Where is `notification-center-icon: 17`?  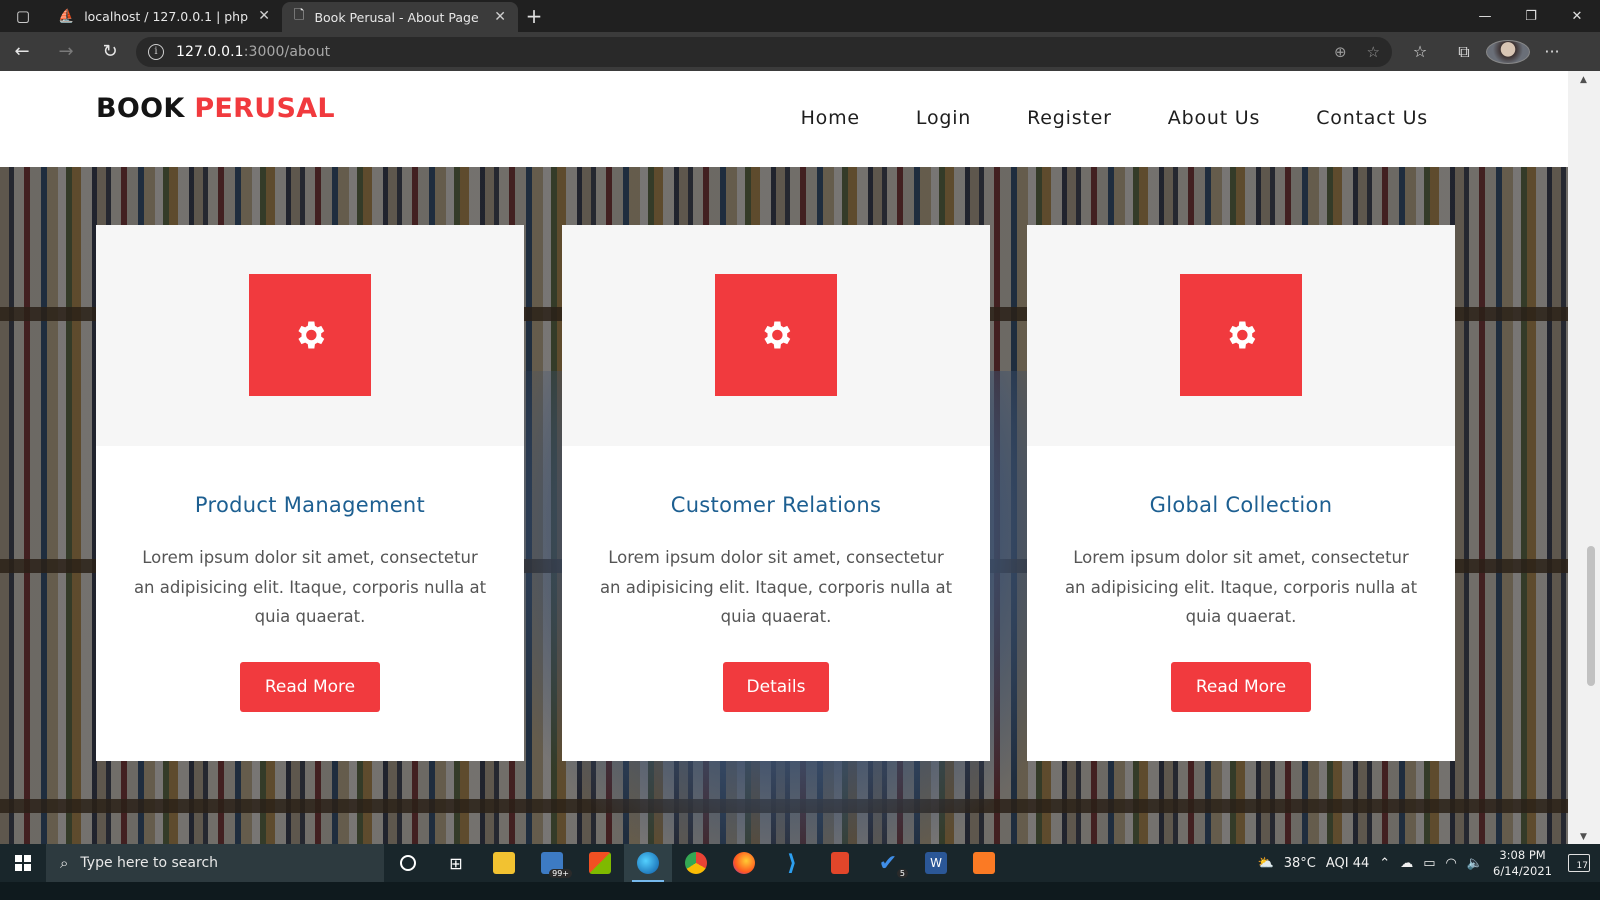
notification-center-icon: 17 is located at coordinates (1579, 863).